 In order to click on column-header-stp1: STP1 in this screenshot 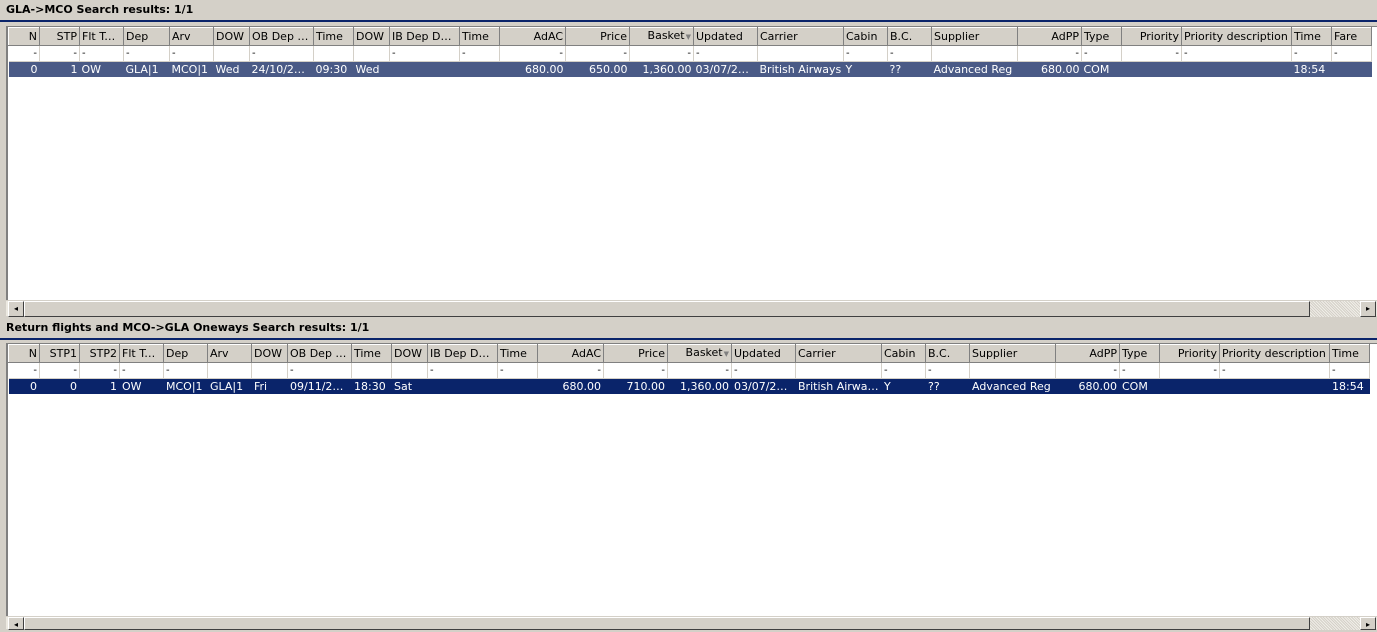, I will do `click(59, 353)`.